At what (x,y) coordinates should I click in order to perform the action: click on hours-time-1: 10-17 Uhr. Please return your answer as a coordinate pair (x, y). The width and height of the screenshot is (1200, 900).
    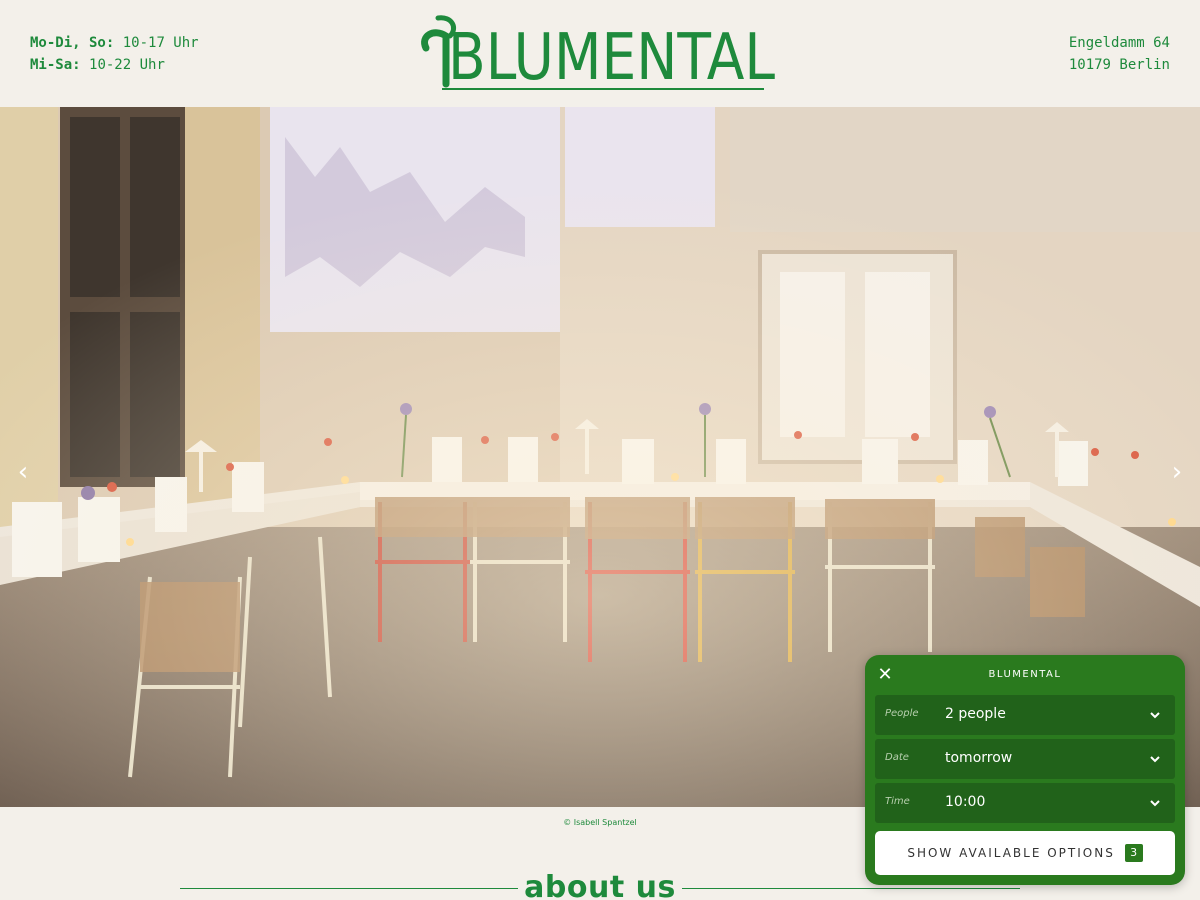
    Looking at the image, I should click on (160, 43).